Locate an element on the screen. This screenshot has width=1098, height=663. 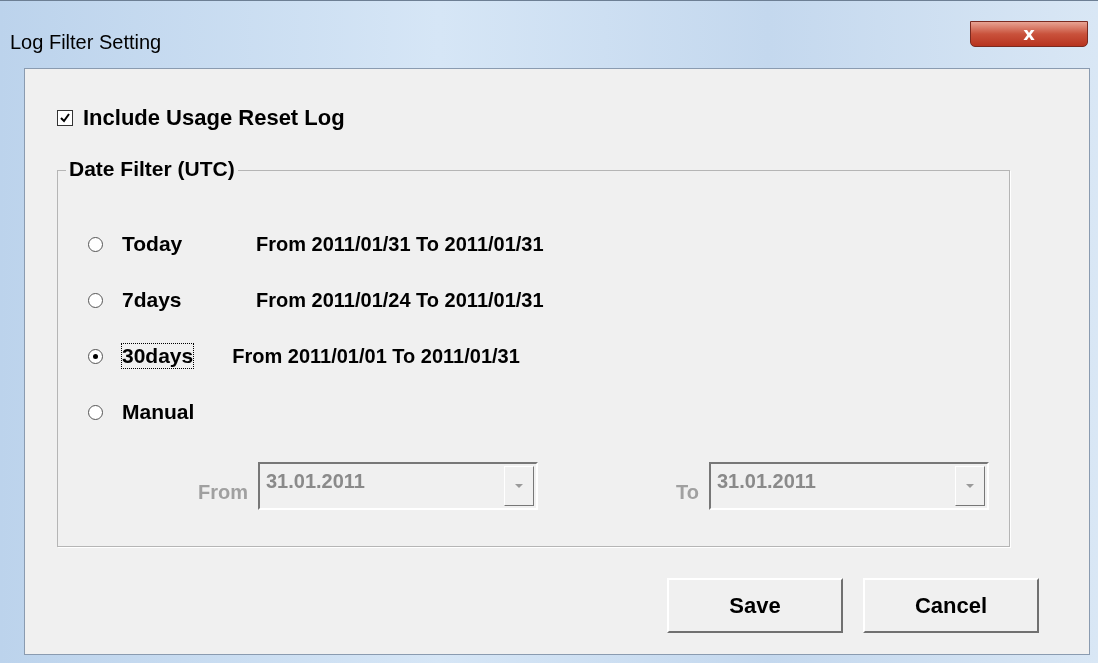
window-title: Log Filter Setting is located at coordinates (86, 42).